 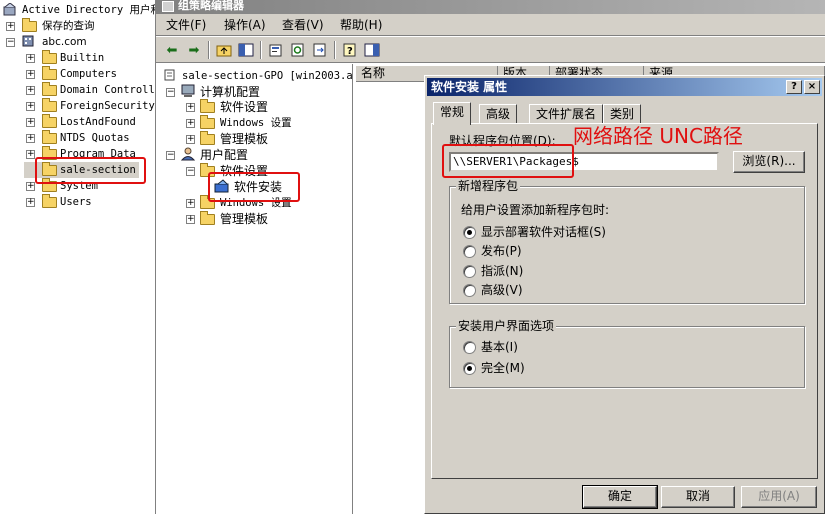 I want to click on tree-label: Users, so click(x=76, y=202).